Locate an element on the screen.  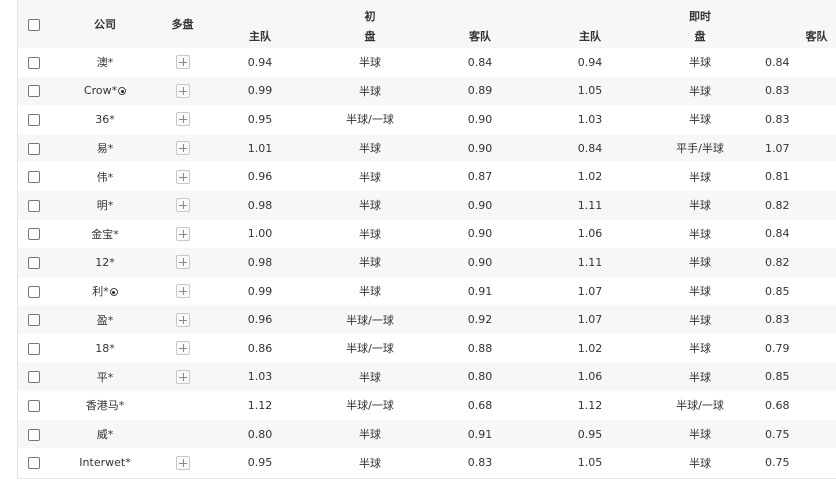
company-name: 明* is located at coordinates (105, 206).